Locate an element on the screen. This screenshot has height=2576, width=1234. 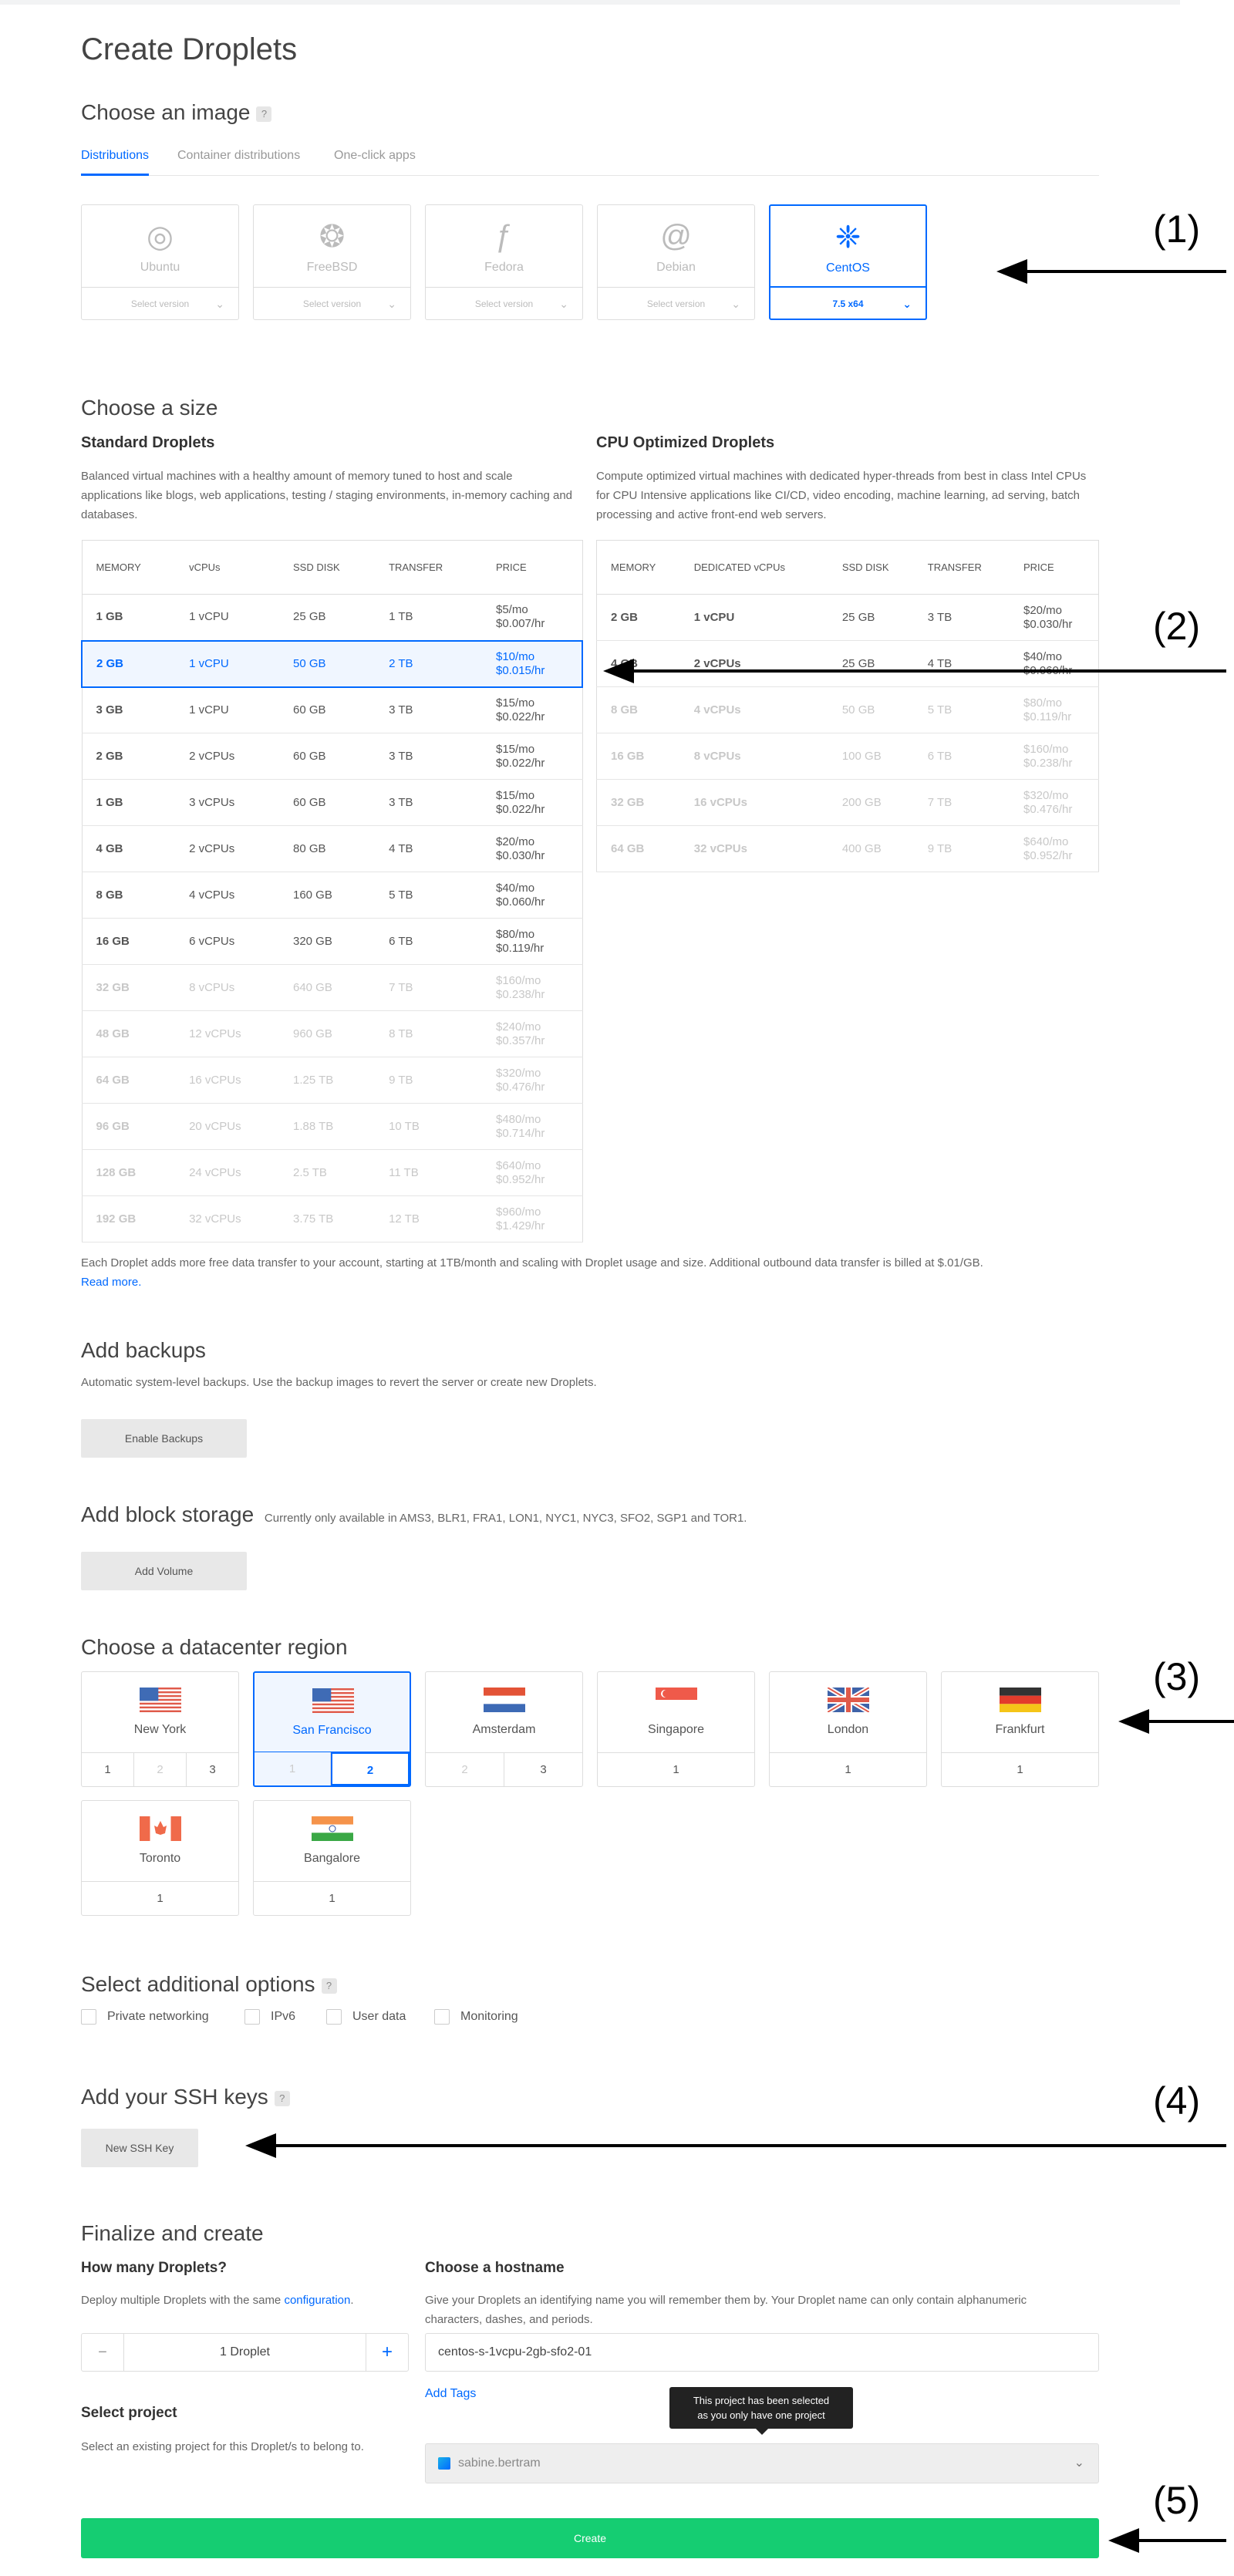
cell-transfer: 7 TB is located at coordinates (428, 987).